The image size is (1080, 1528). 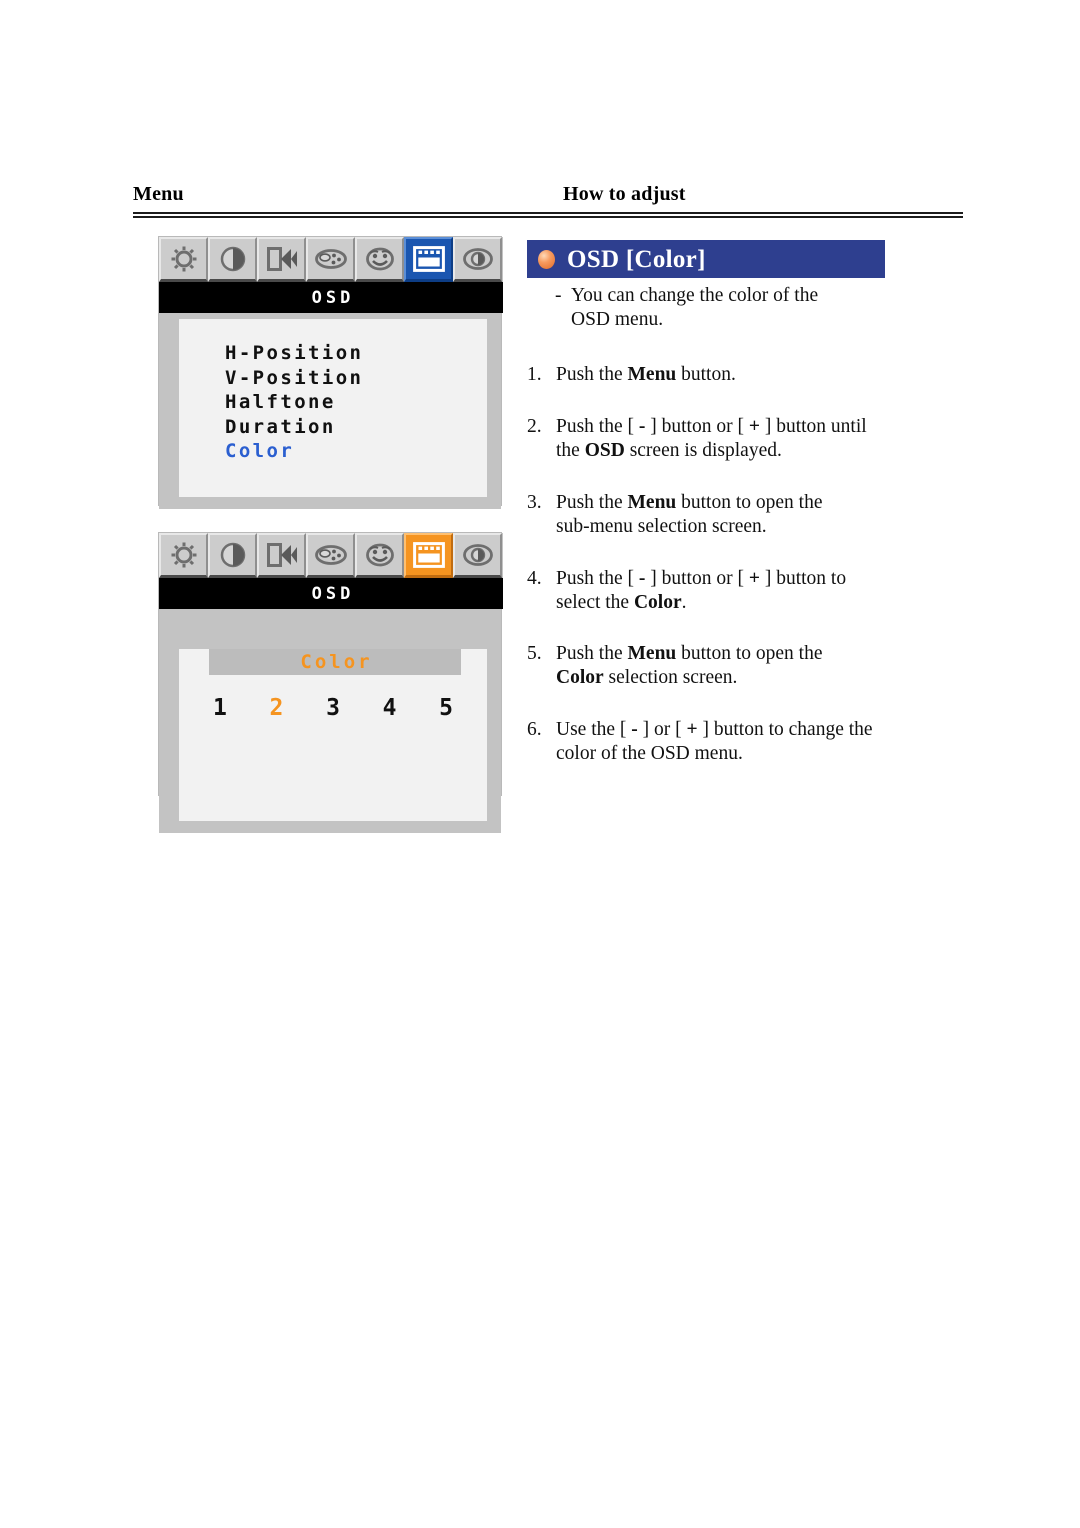 I want to click on color-banner: Color, so click(x=335, y=662).